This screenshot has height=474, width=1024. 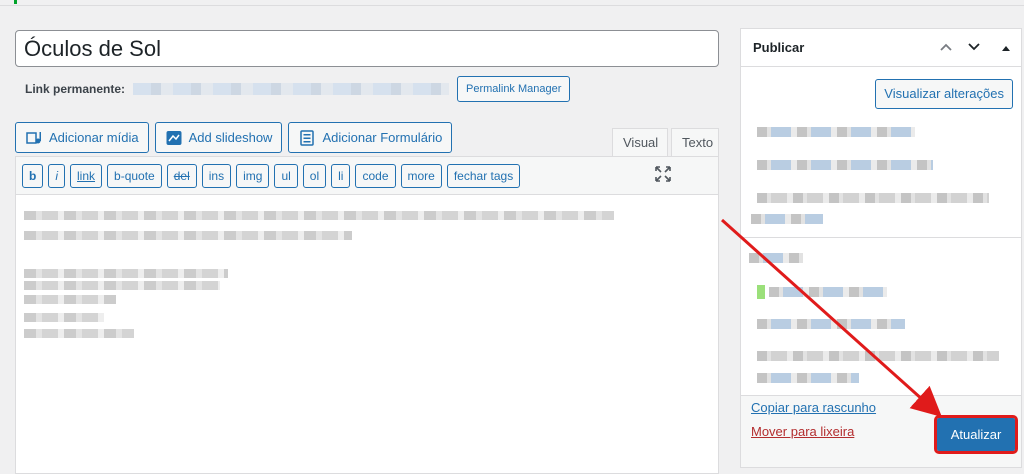 What do you see at coordinates (75, 89) in the screenshot?
I see `permalink-label: Link permanente:` at bounding box center [75, 89].